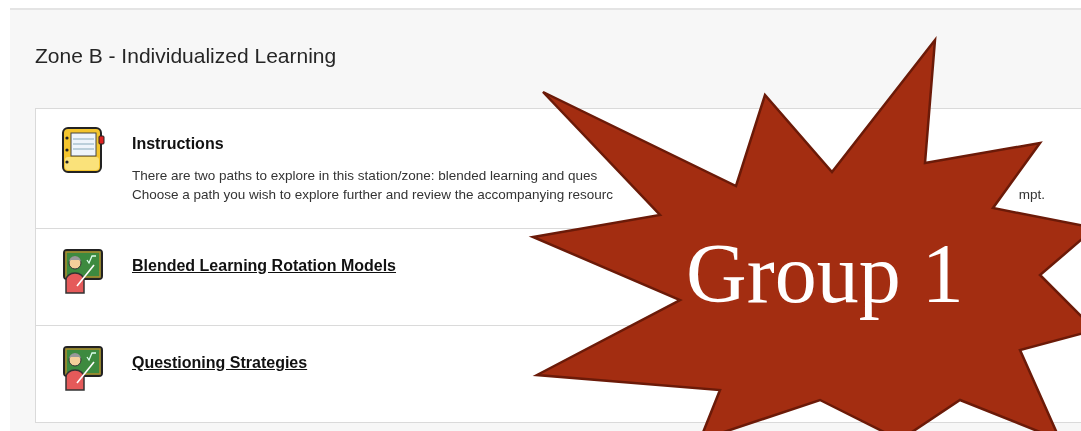 This screenshot has height=431, width=1081. What do you see at coordinates (83, 150) in the screenshot?
I see `notebook-icon` at bounding box center [83, 150].